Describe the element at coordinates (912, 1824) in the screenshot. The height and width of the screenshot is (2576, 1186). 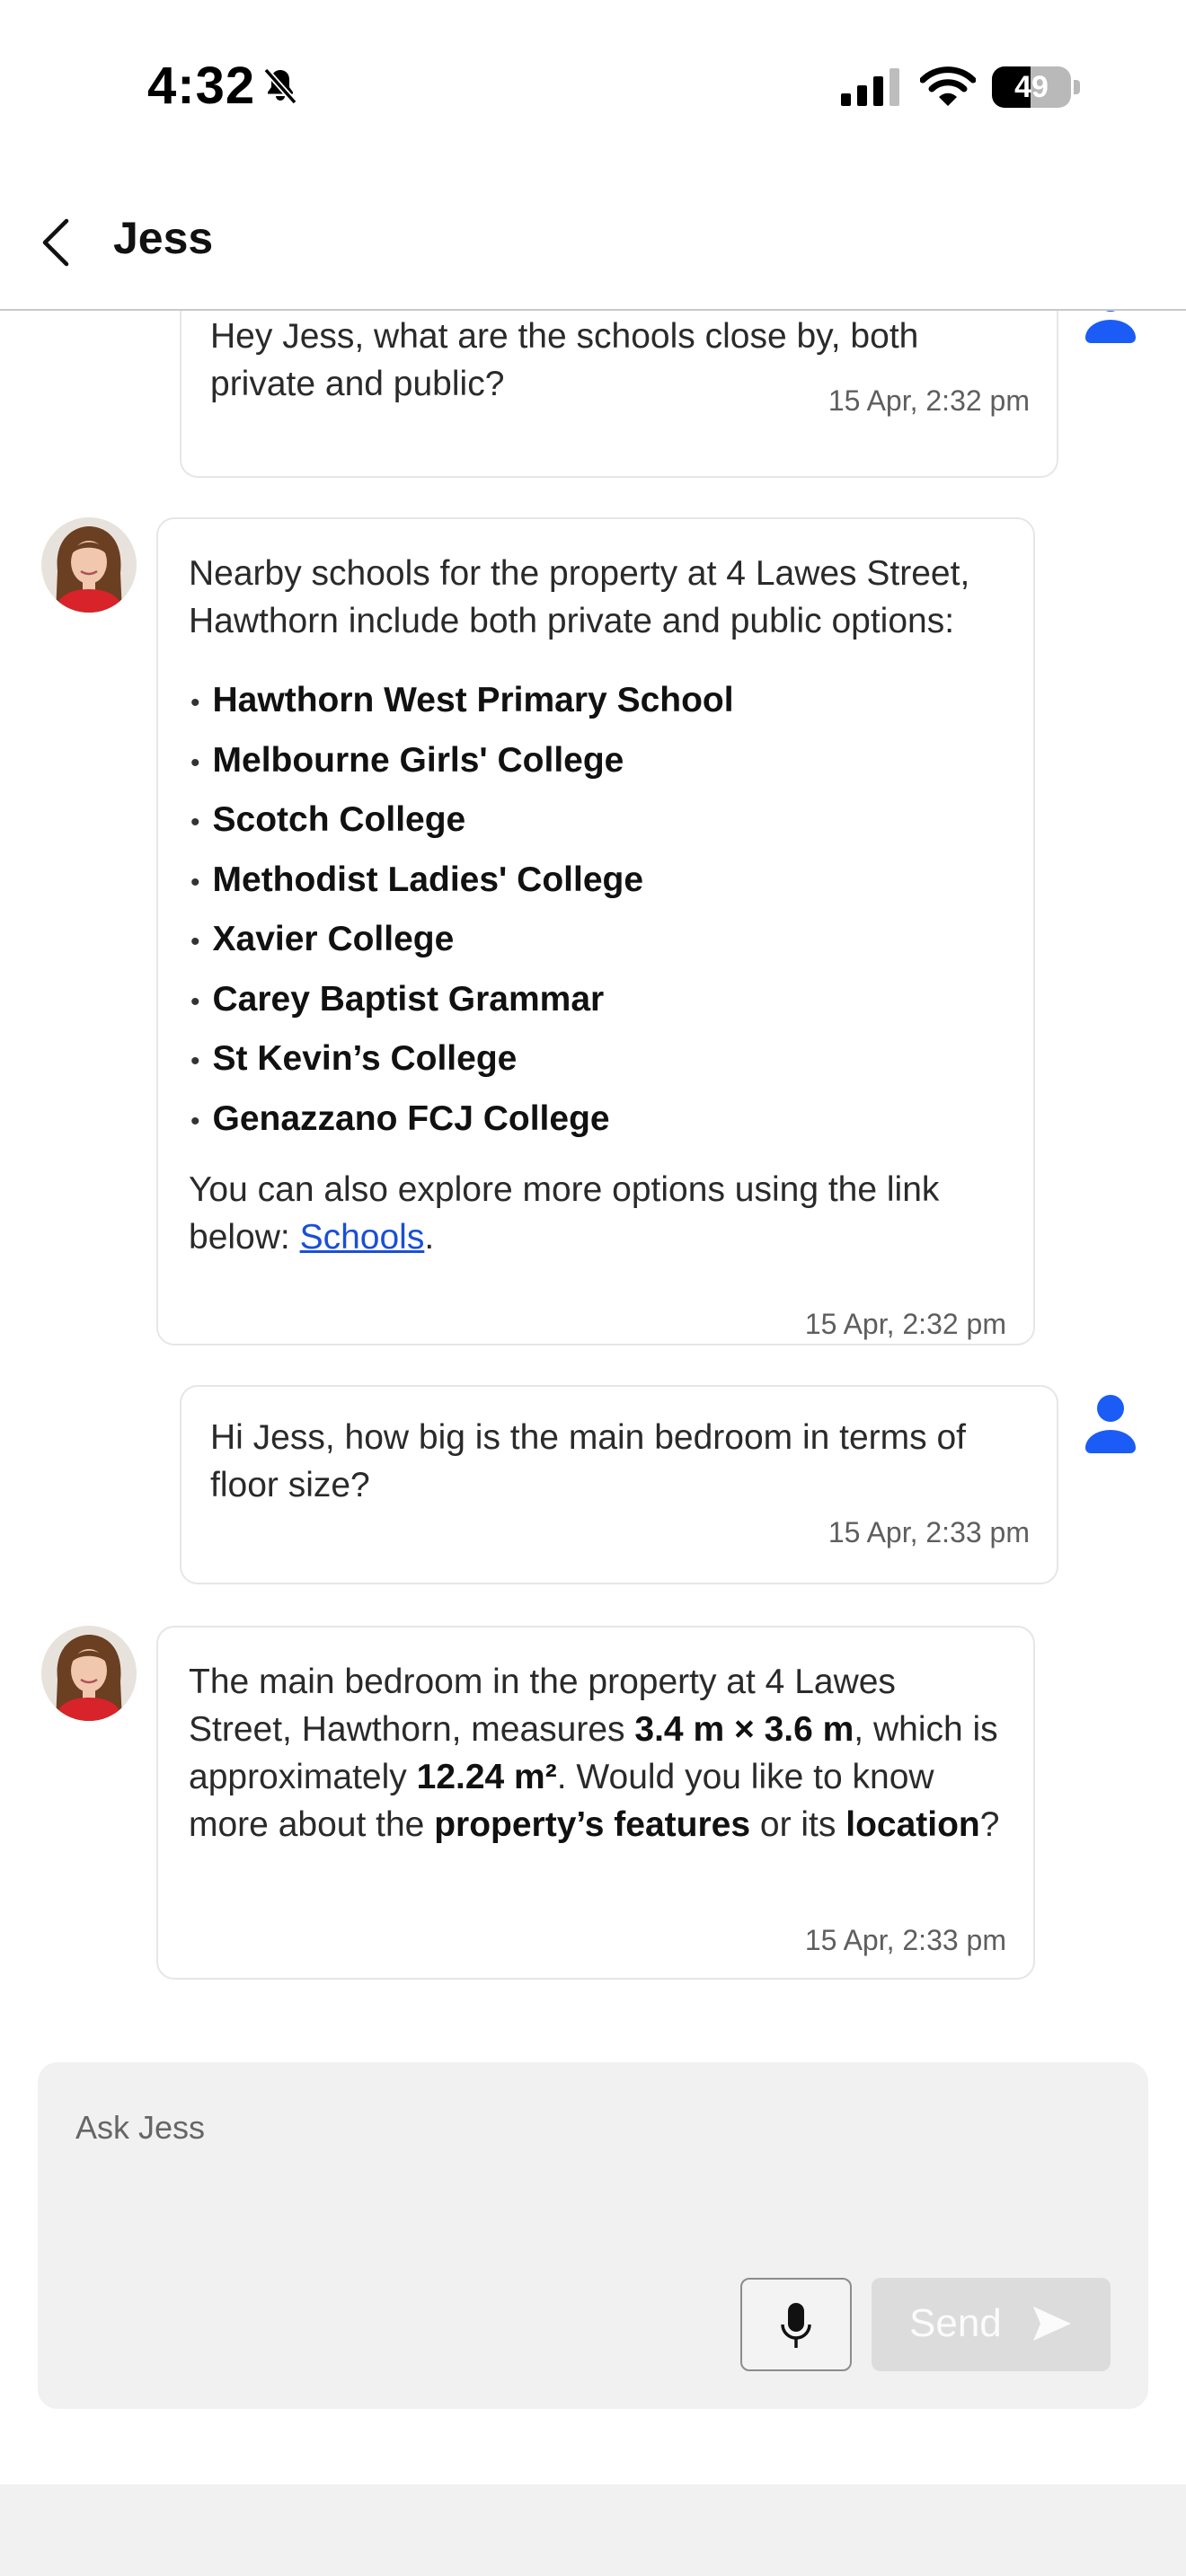
I see `location-text: location` at that location.